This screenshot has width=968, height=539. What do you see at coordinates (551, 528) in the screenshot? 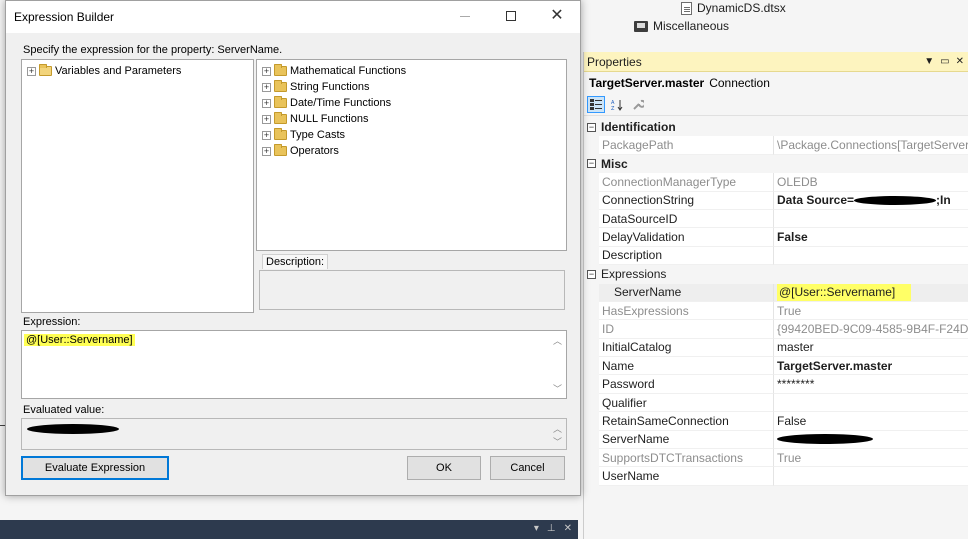
I see `pin-icon: ⊥` at bounding box center [551, 528].